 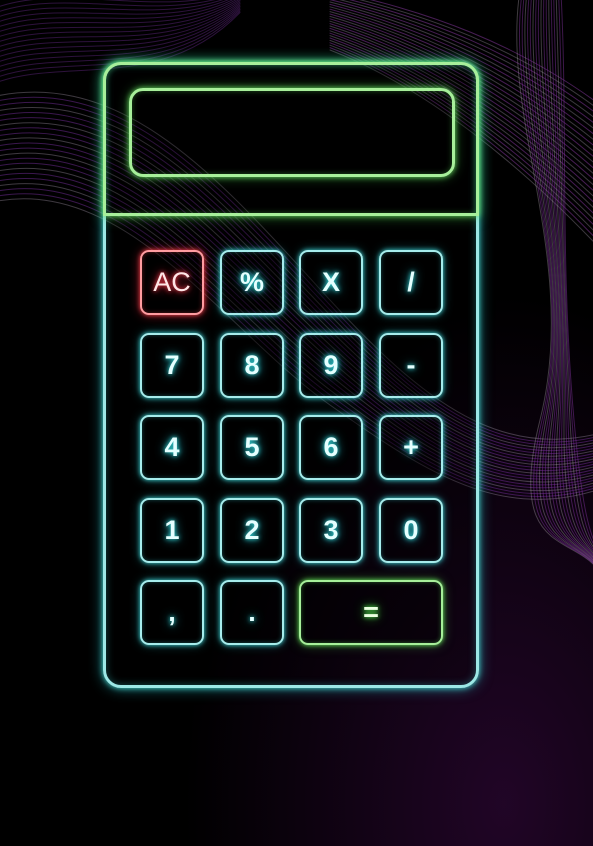 What do you see at coordinates (252, 447) in the screenshot?
I see `digit-5-button: 5` at bounding box center [252, 447].